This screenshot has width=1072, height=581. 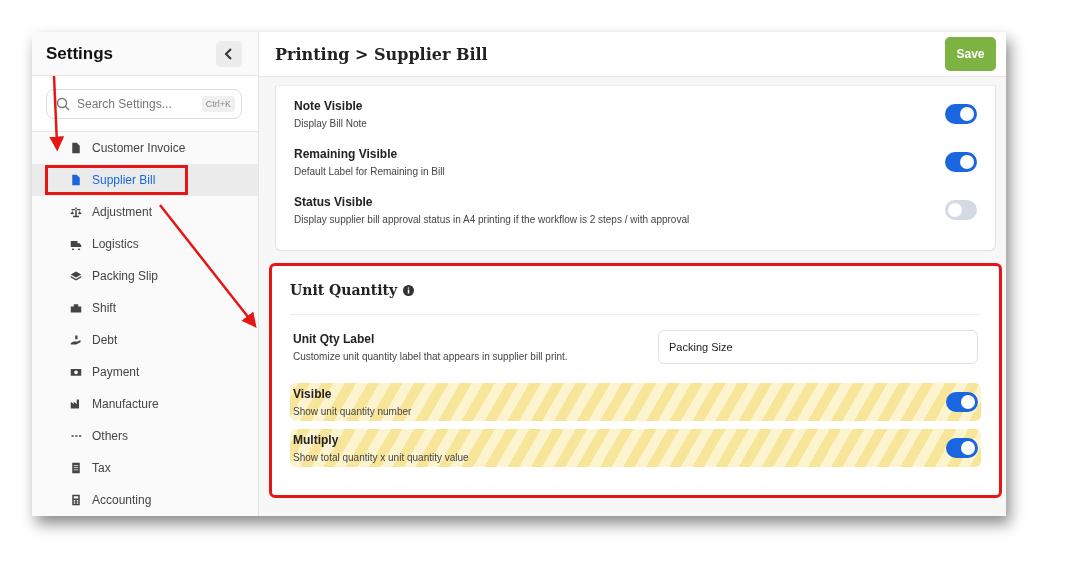 What do you see at coordinates (117, 180) in the screenshot?
I see `sidebar-item: Supplier Bill` at bounding box center [117, 180].